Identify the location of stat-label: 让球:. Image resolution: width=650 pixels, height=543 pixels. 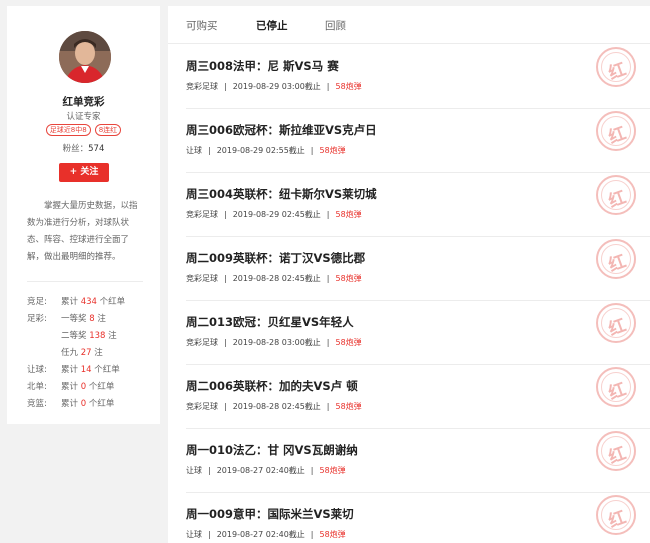
(37, 370).